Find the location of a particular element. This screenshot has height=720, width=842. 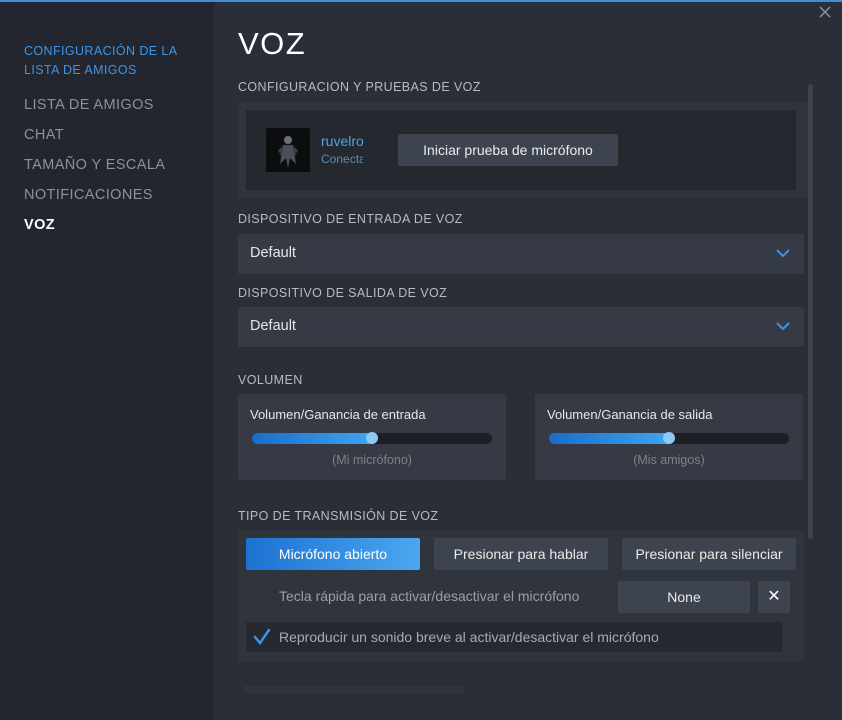

push-to-mute-button: Presionar para silenciar is located at coordinates (709, 554).